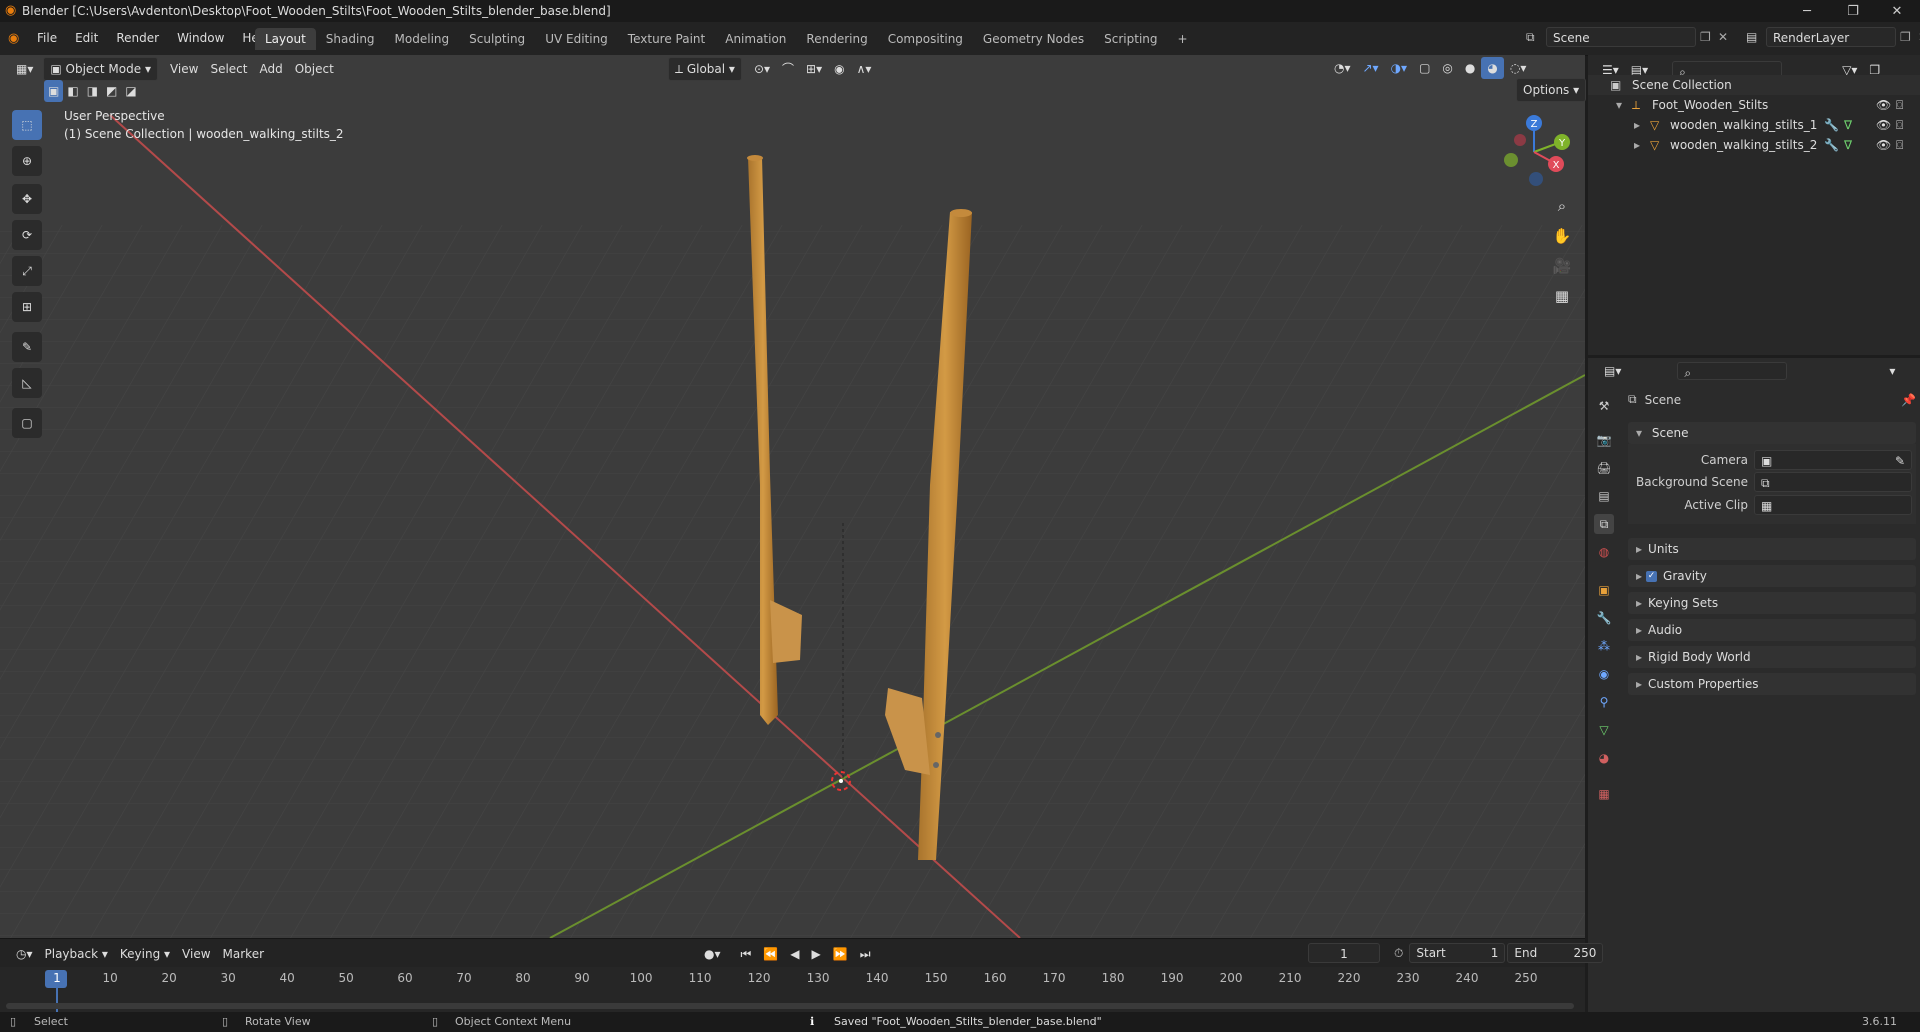 The height and width of the screenshot is (1032, 1920). Describe the element at coordinates (1754, 105) in the screenshot. I see `outliner-row-collection: ▾ ⟂ Foot_Wooden_Stilts 👁 ⌼` at that location.